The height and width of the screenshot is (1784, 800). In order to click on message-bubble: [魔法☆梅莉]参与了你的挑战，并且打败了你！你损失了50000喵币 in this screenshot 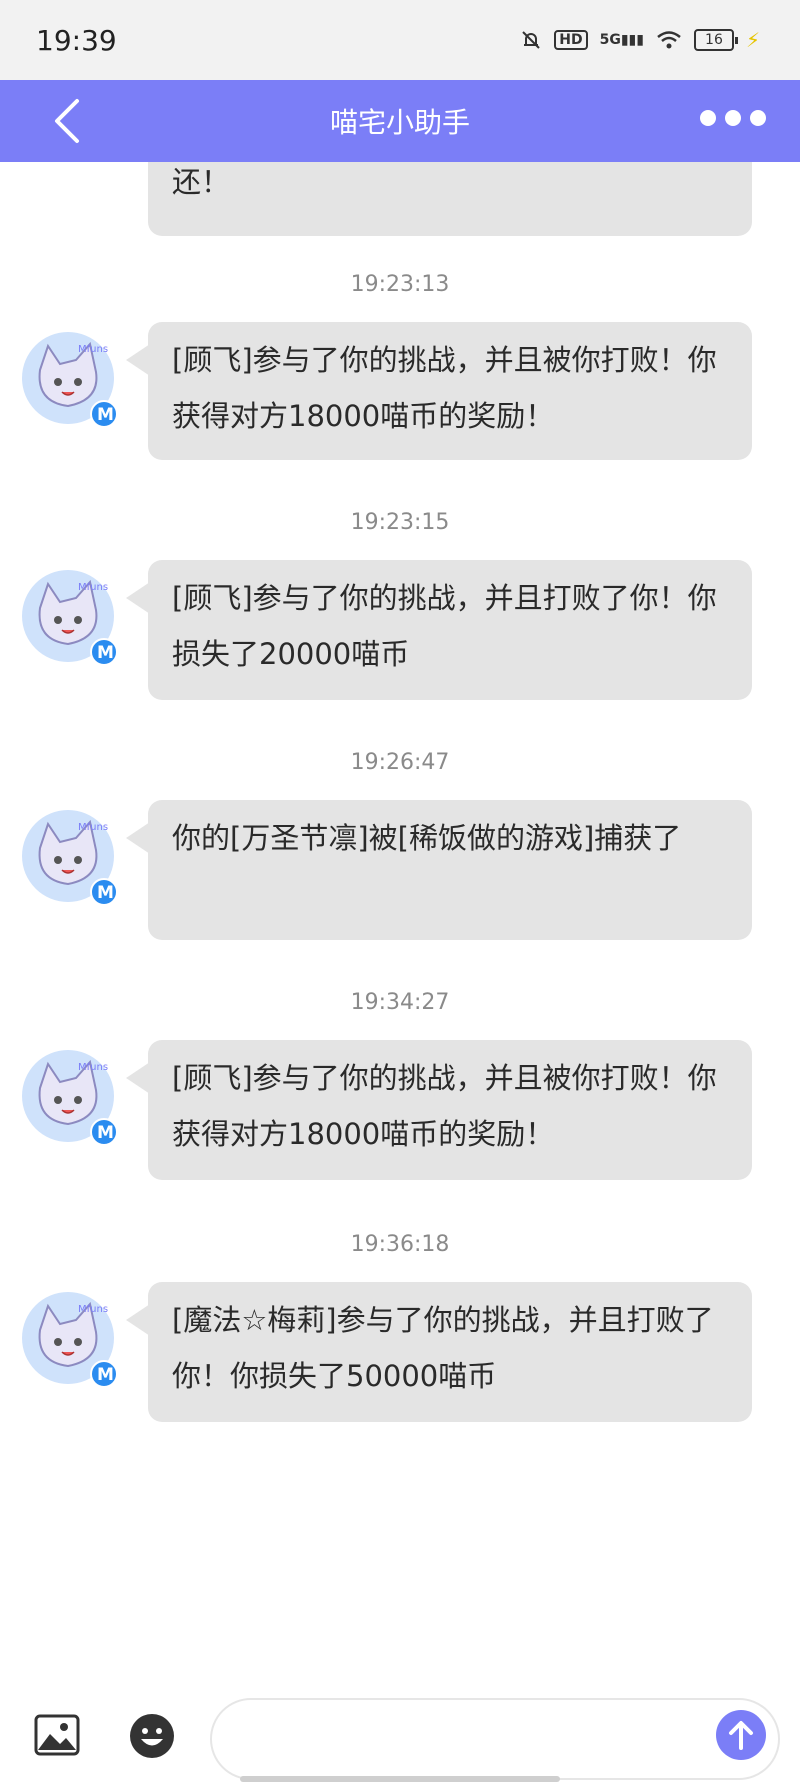, I will do `click(439, 1352)`.